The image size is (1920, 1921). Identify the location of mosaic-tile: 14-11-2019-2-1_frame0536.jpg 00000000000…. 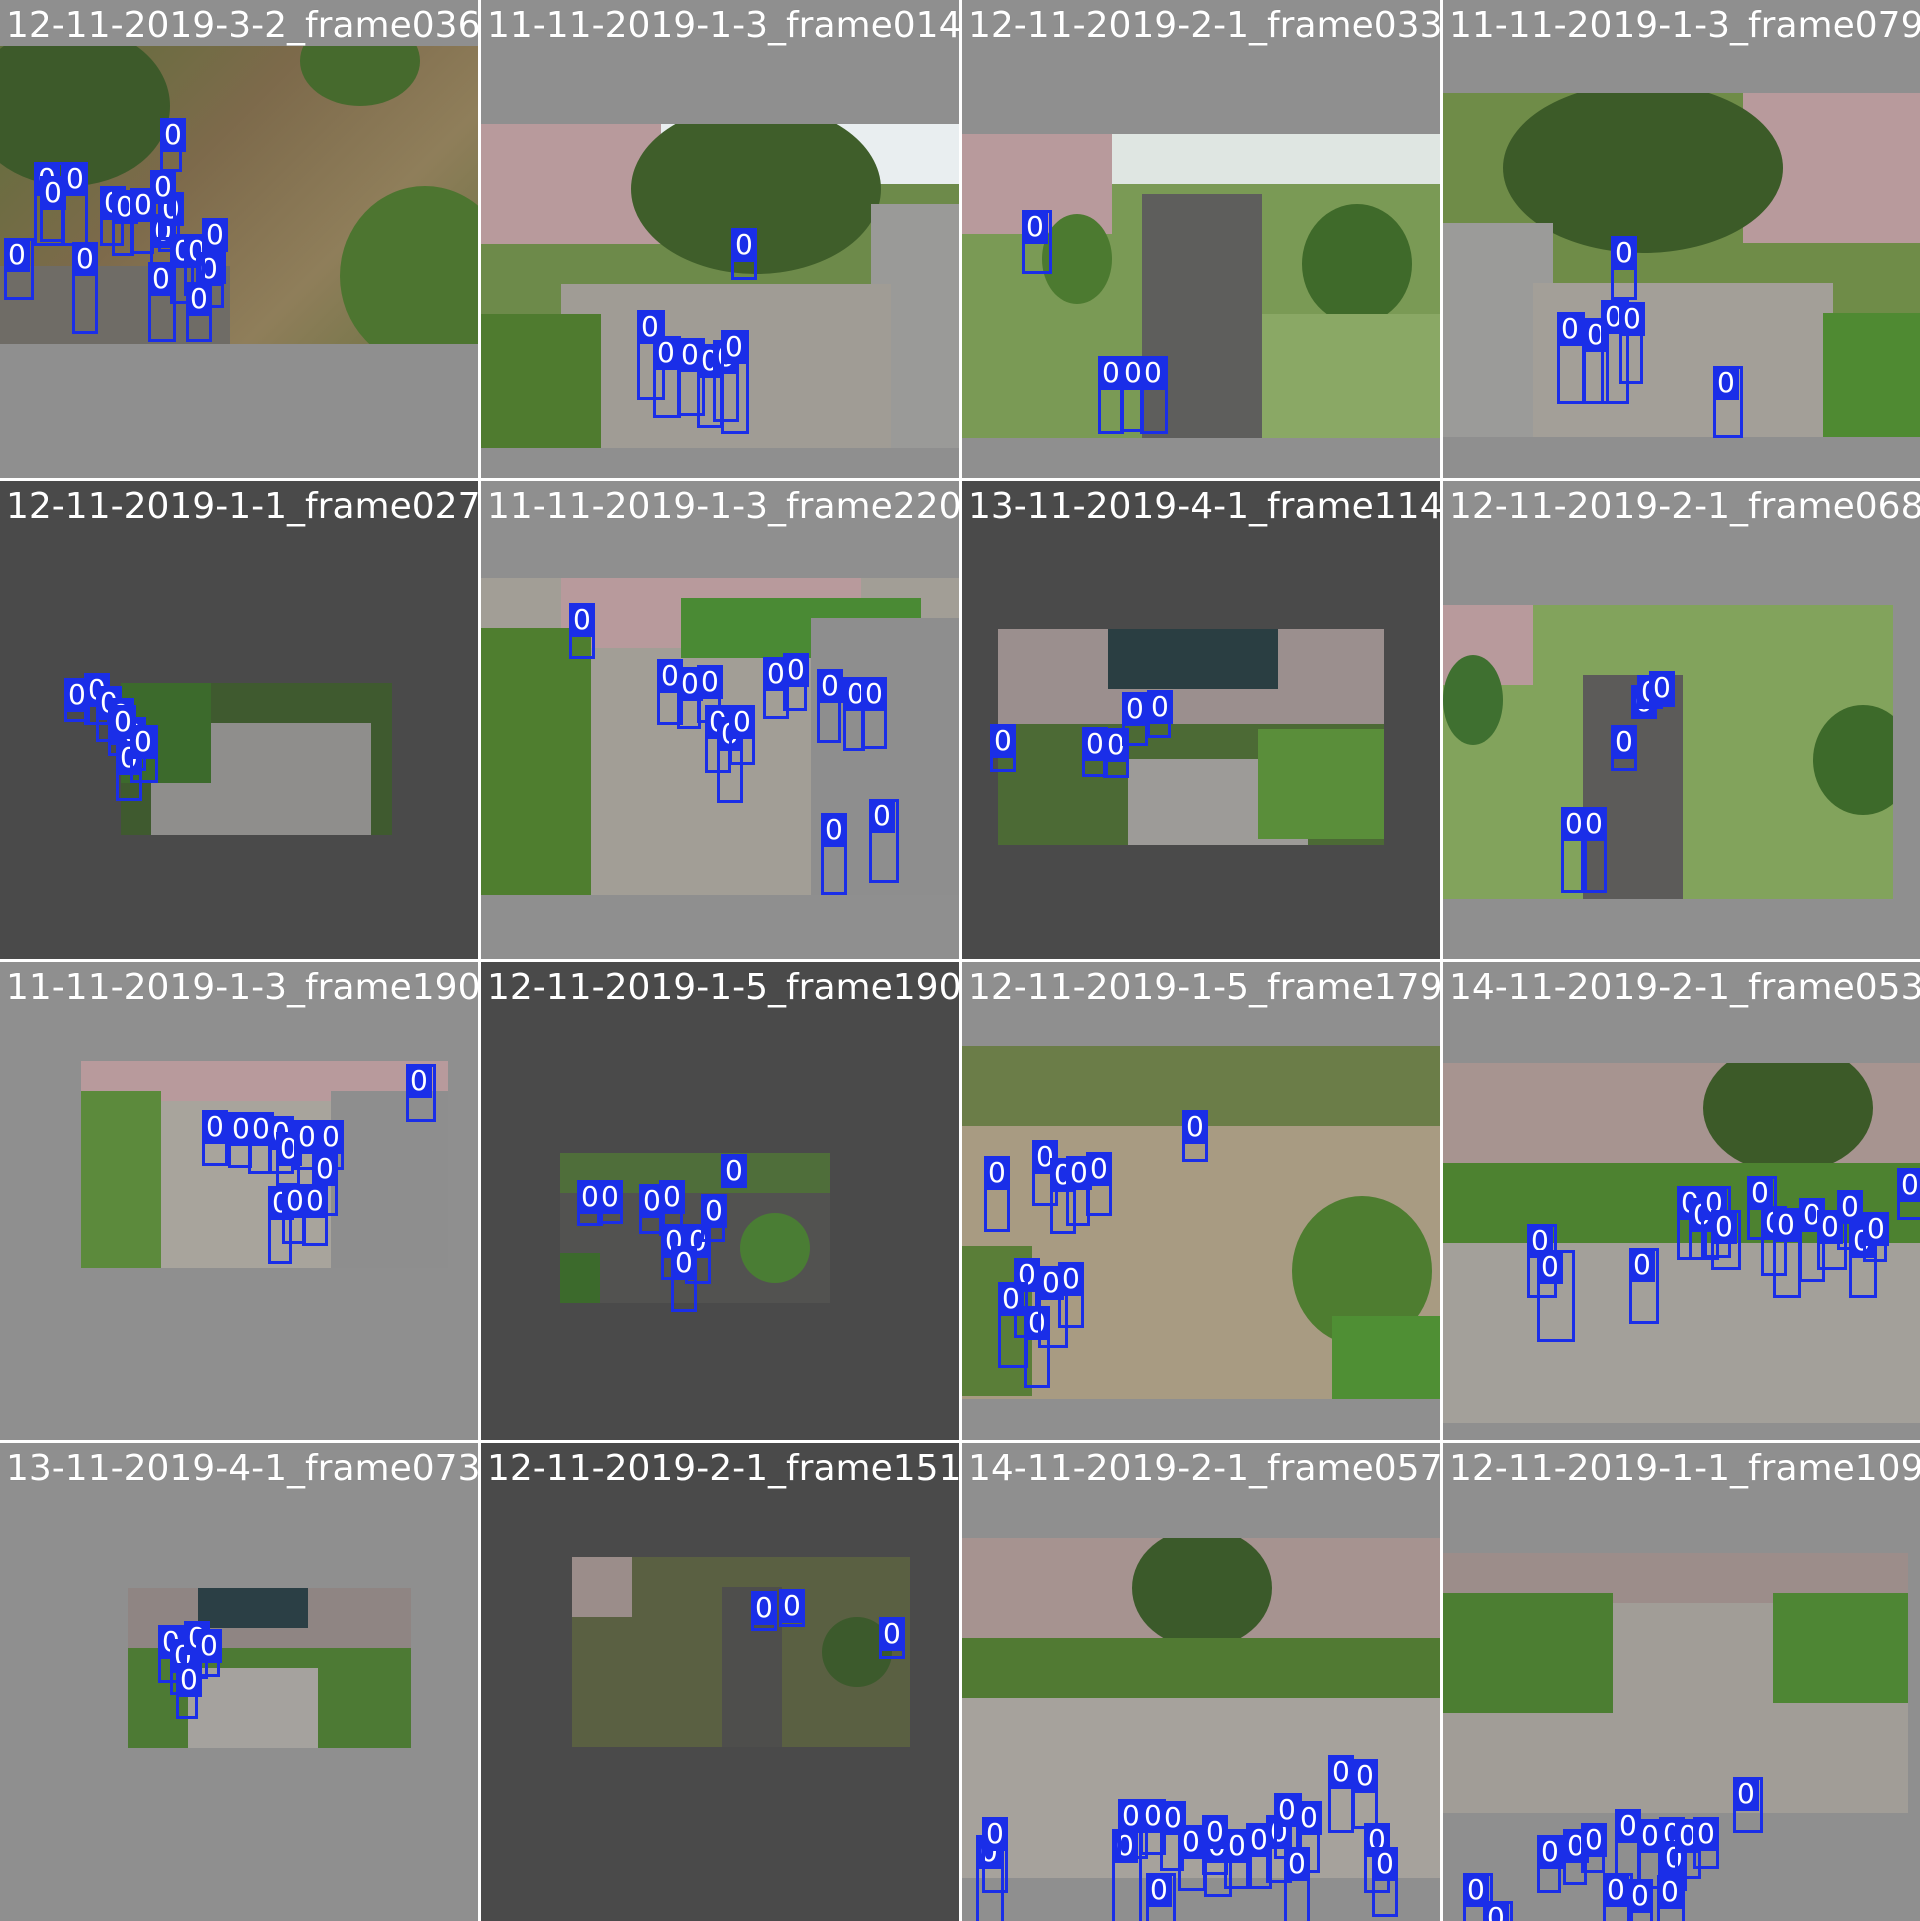
(1681, 1201).